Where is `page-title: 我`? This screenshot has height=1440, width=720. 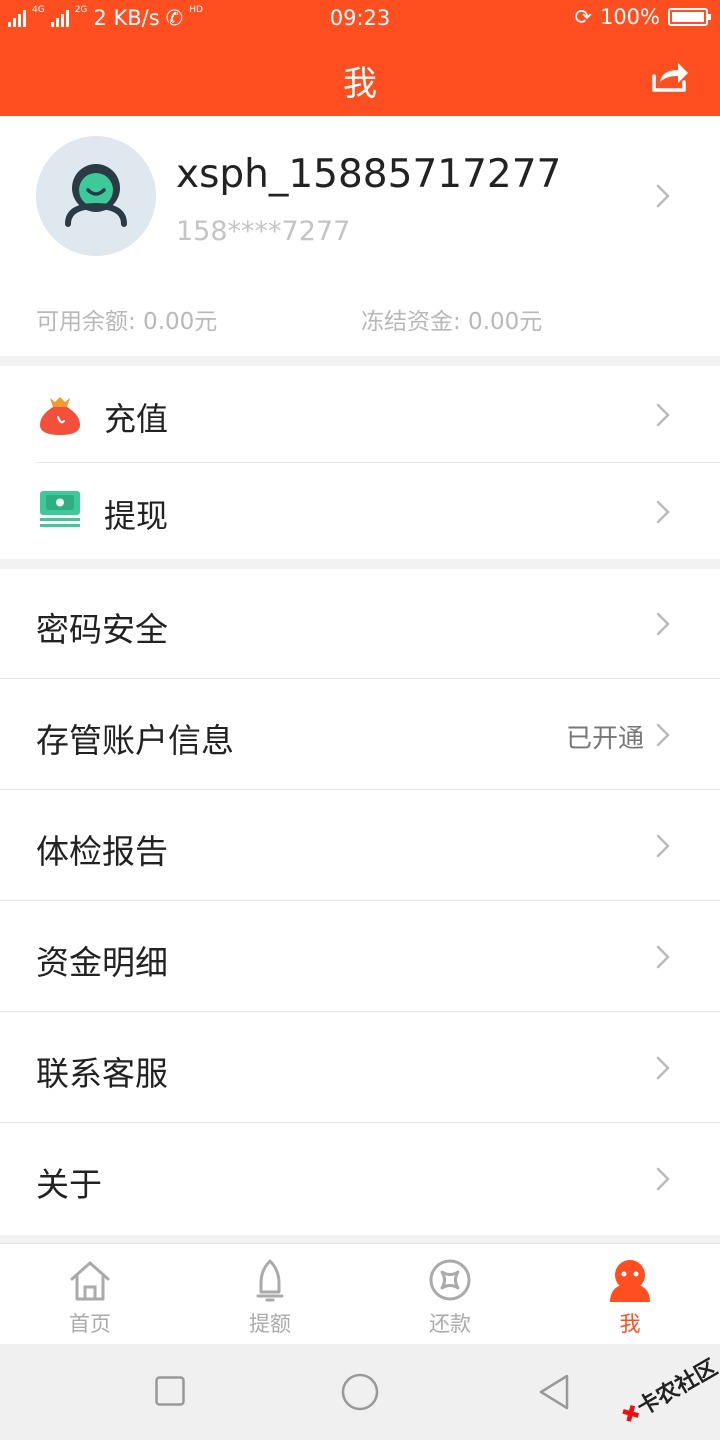 page-title: 我 is located at coordinates (360, 84).